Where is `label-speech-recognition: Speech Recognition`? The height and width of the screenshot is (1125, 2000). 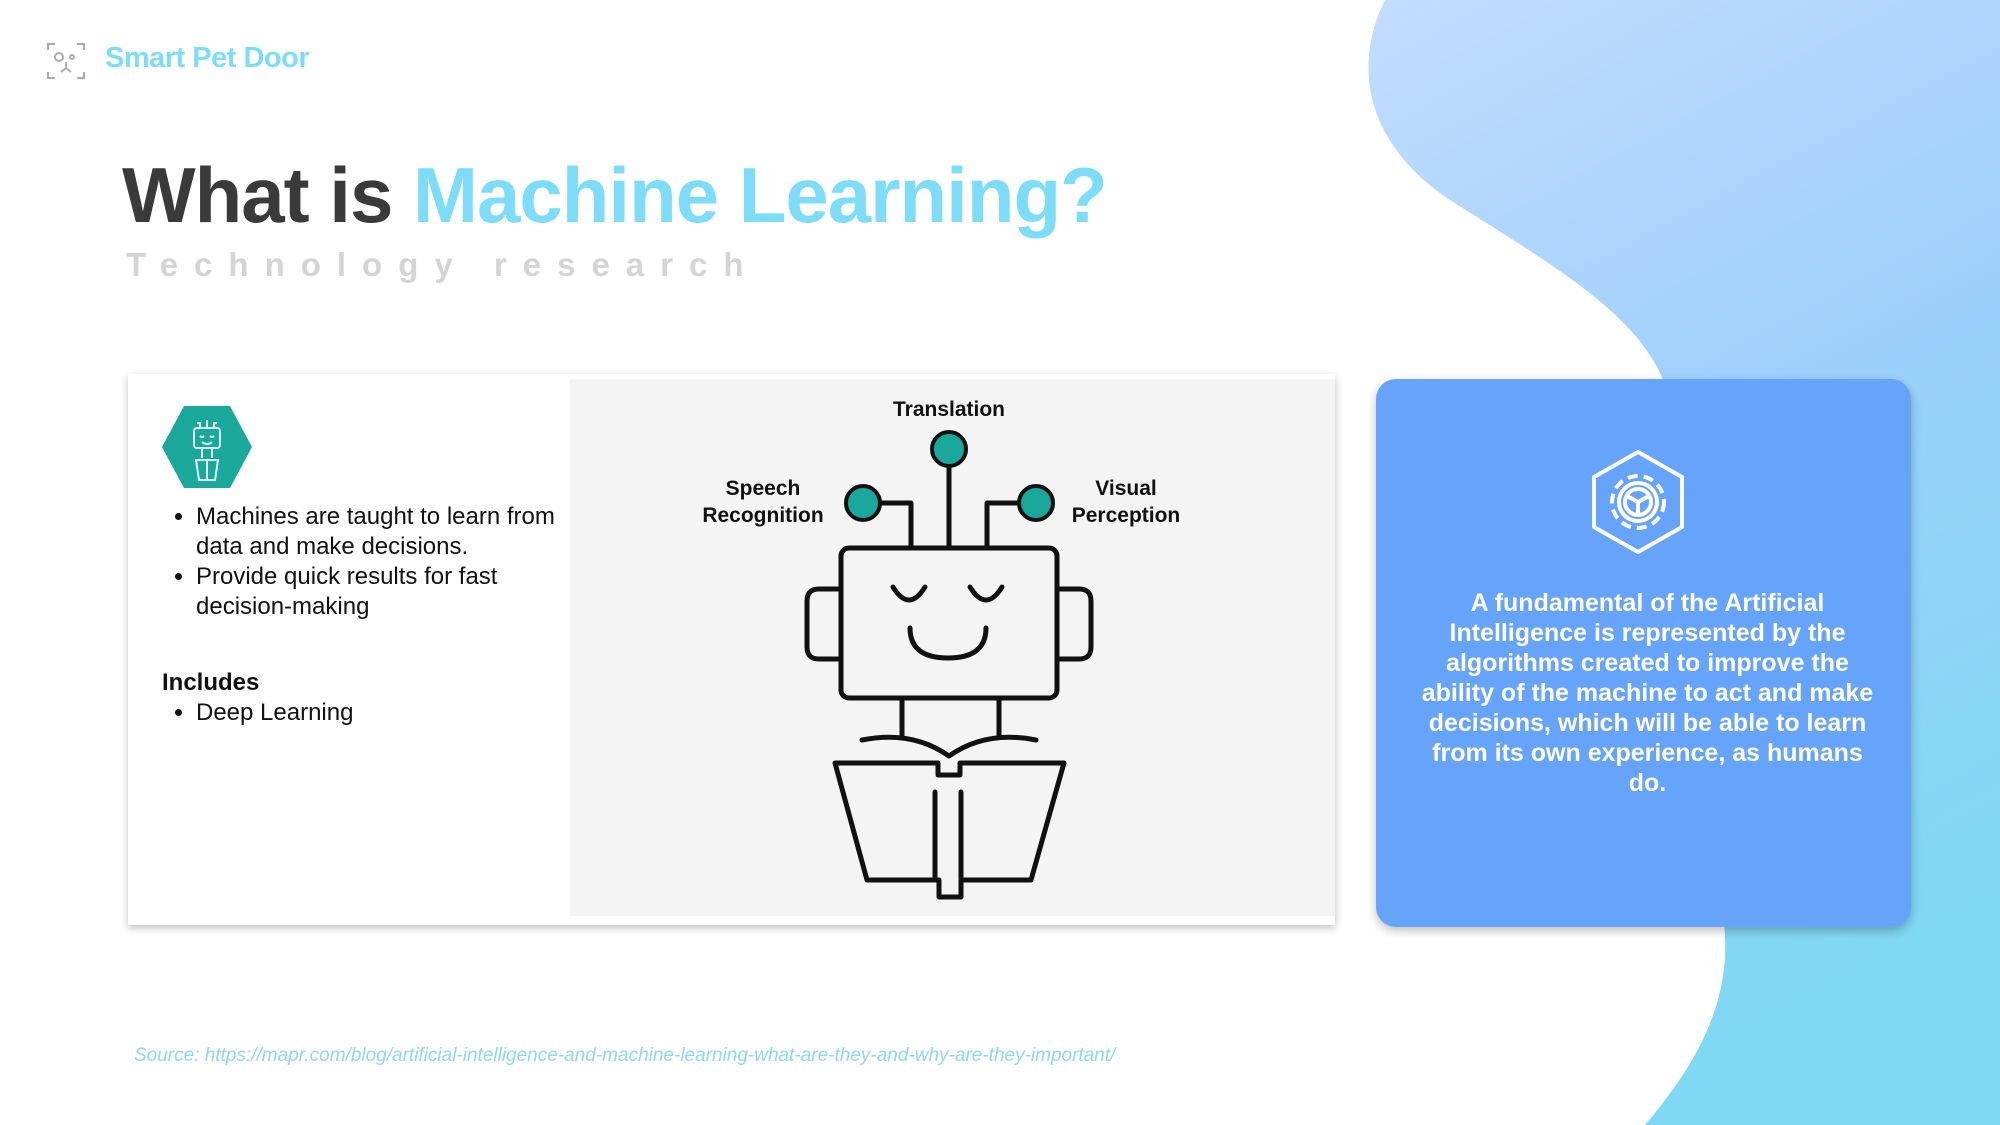 label-speech-recognition: Speech Recognition is located at coordinates (763, 502).